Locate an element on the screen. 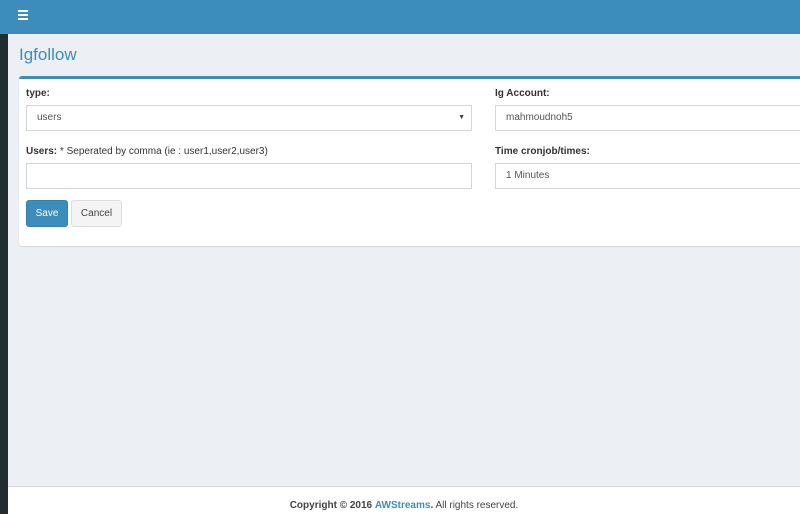 The image size is (800, 514). type-select: users ▼ is located at coordinates (249, 118).